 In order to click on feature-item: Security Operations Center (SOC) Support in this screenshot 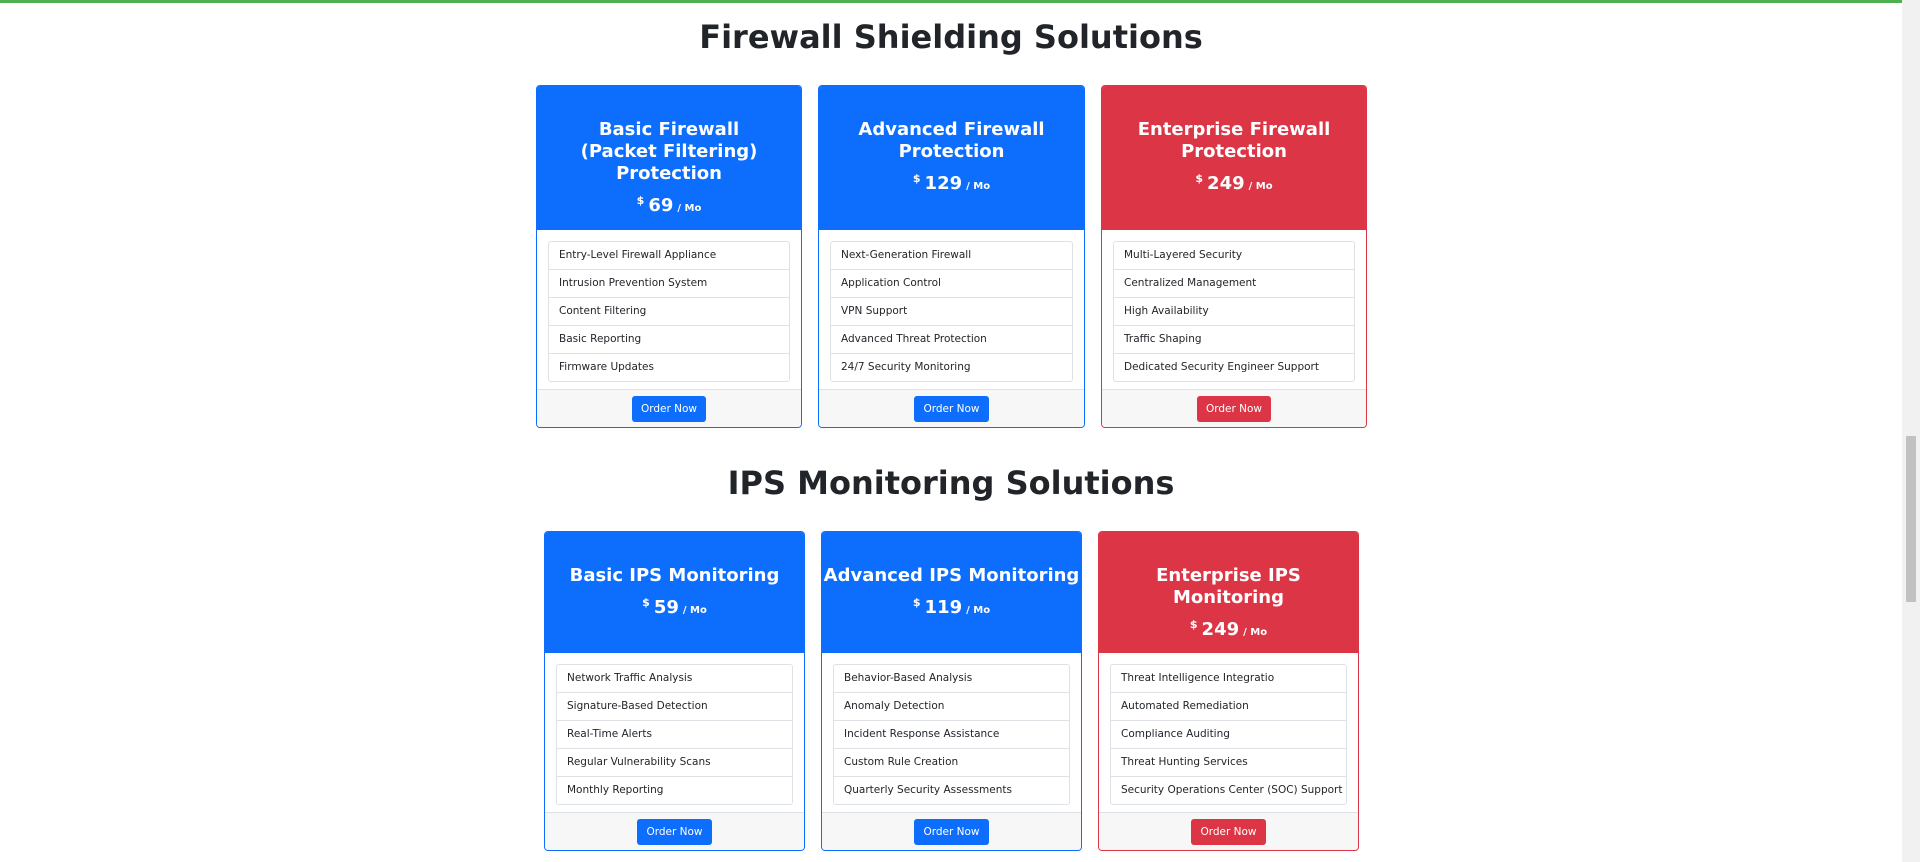, I will do `click(1228, 790)`.